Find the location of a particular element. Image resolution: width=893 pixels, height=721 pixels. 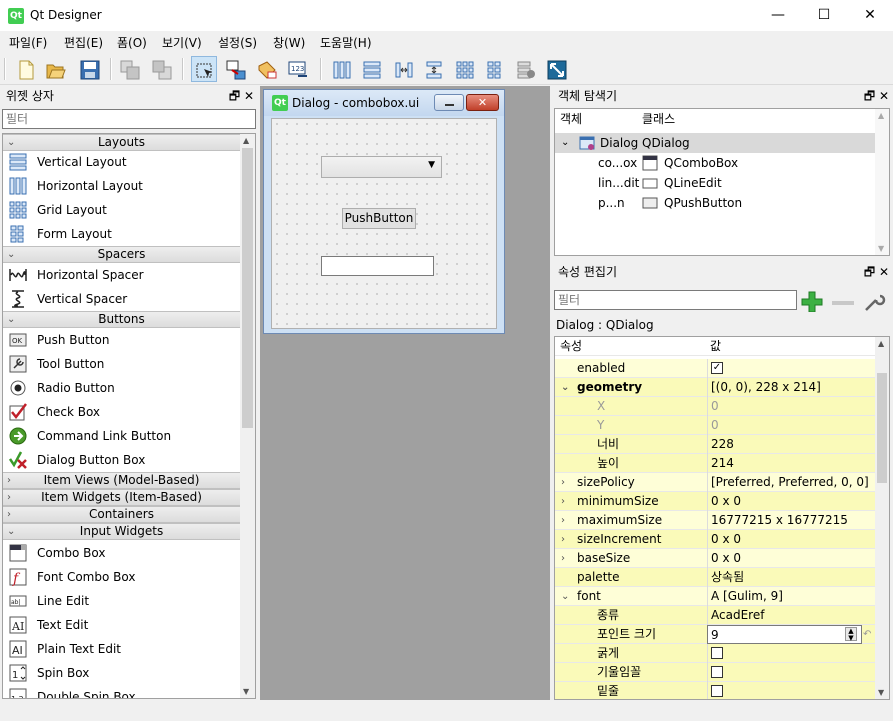

widget-item-radio-button: Radio Button is located at coordinates (123, 388).